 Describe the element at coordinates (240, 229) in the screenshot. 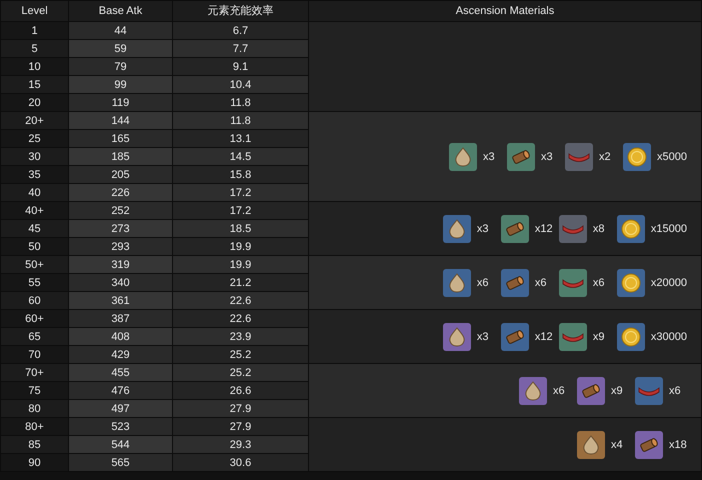

I see `table-cell: 18.5` at that location.